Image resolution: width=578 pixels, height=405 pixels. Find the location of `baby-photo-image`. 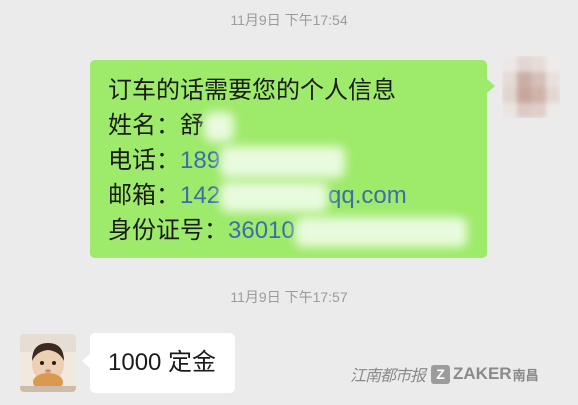

baby-photo-image is located at coordinates (48, 363).